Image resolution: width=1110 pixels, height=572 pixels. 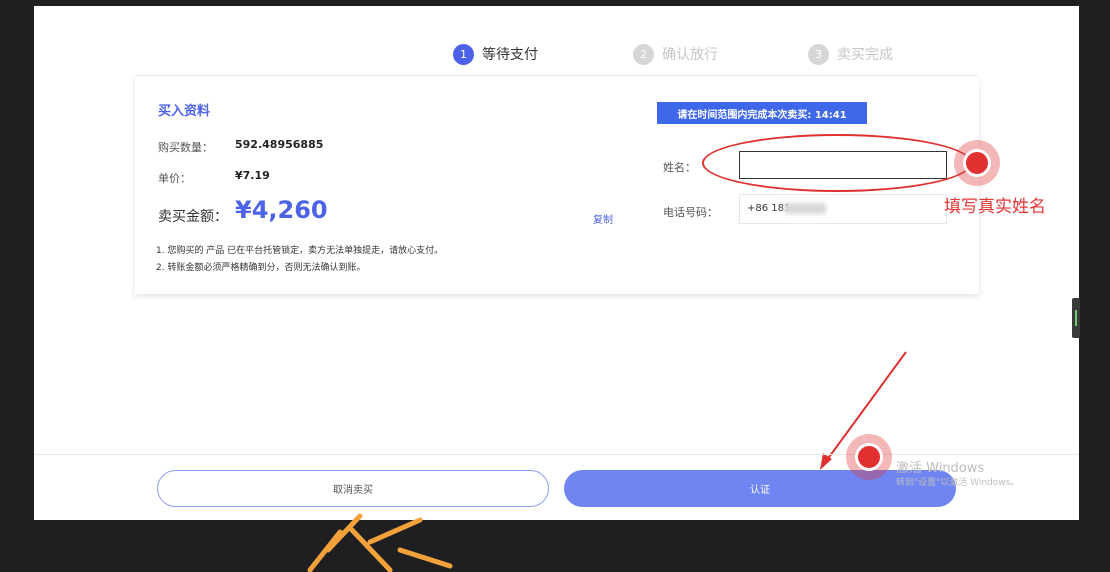 I want to click on countdown-banner: 请在时间范围内完成本次卖买: 14:41, so click(x=762, y=113).